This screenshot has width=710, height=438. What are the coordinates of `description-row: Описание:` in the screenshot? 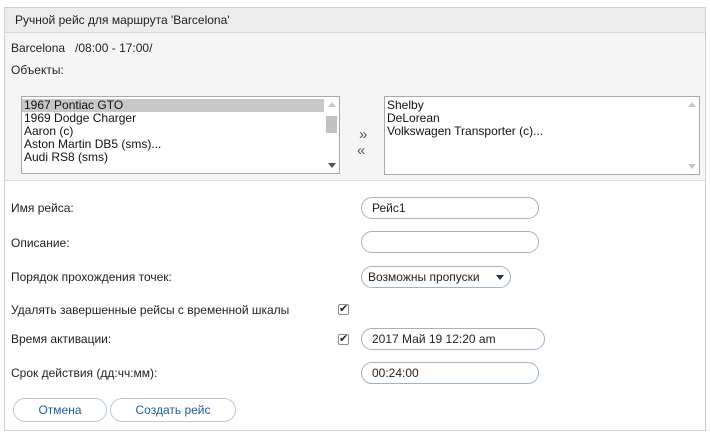 It's located at (355, 243).